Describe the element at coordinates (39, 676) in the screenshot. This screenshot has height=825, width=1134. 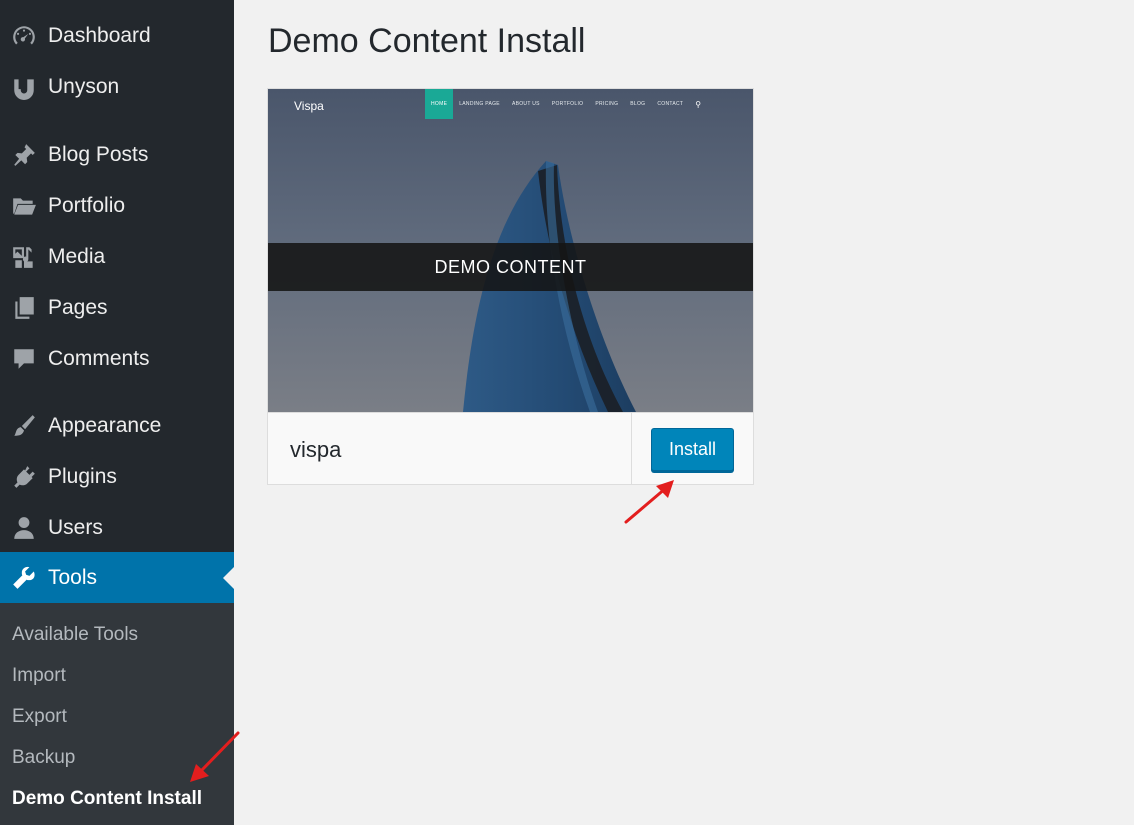
I see `submenu-item-import: Import` at that location.